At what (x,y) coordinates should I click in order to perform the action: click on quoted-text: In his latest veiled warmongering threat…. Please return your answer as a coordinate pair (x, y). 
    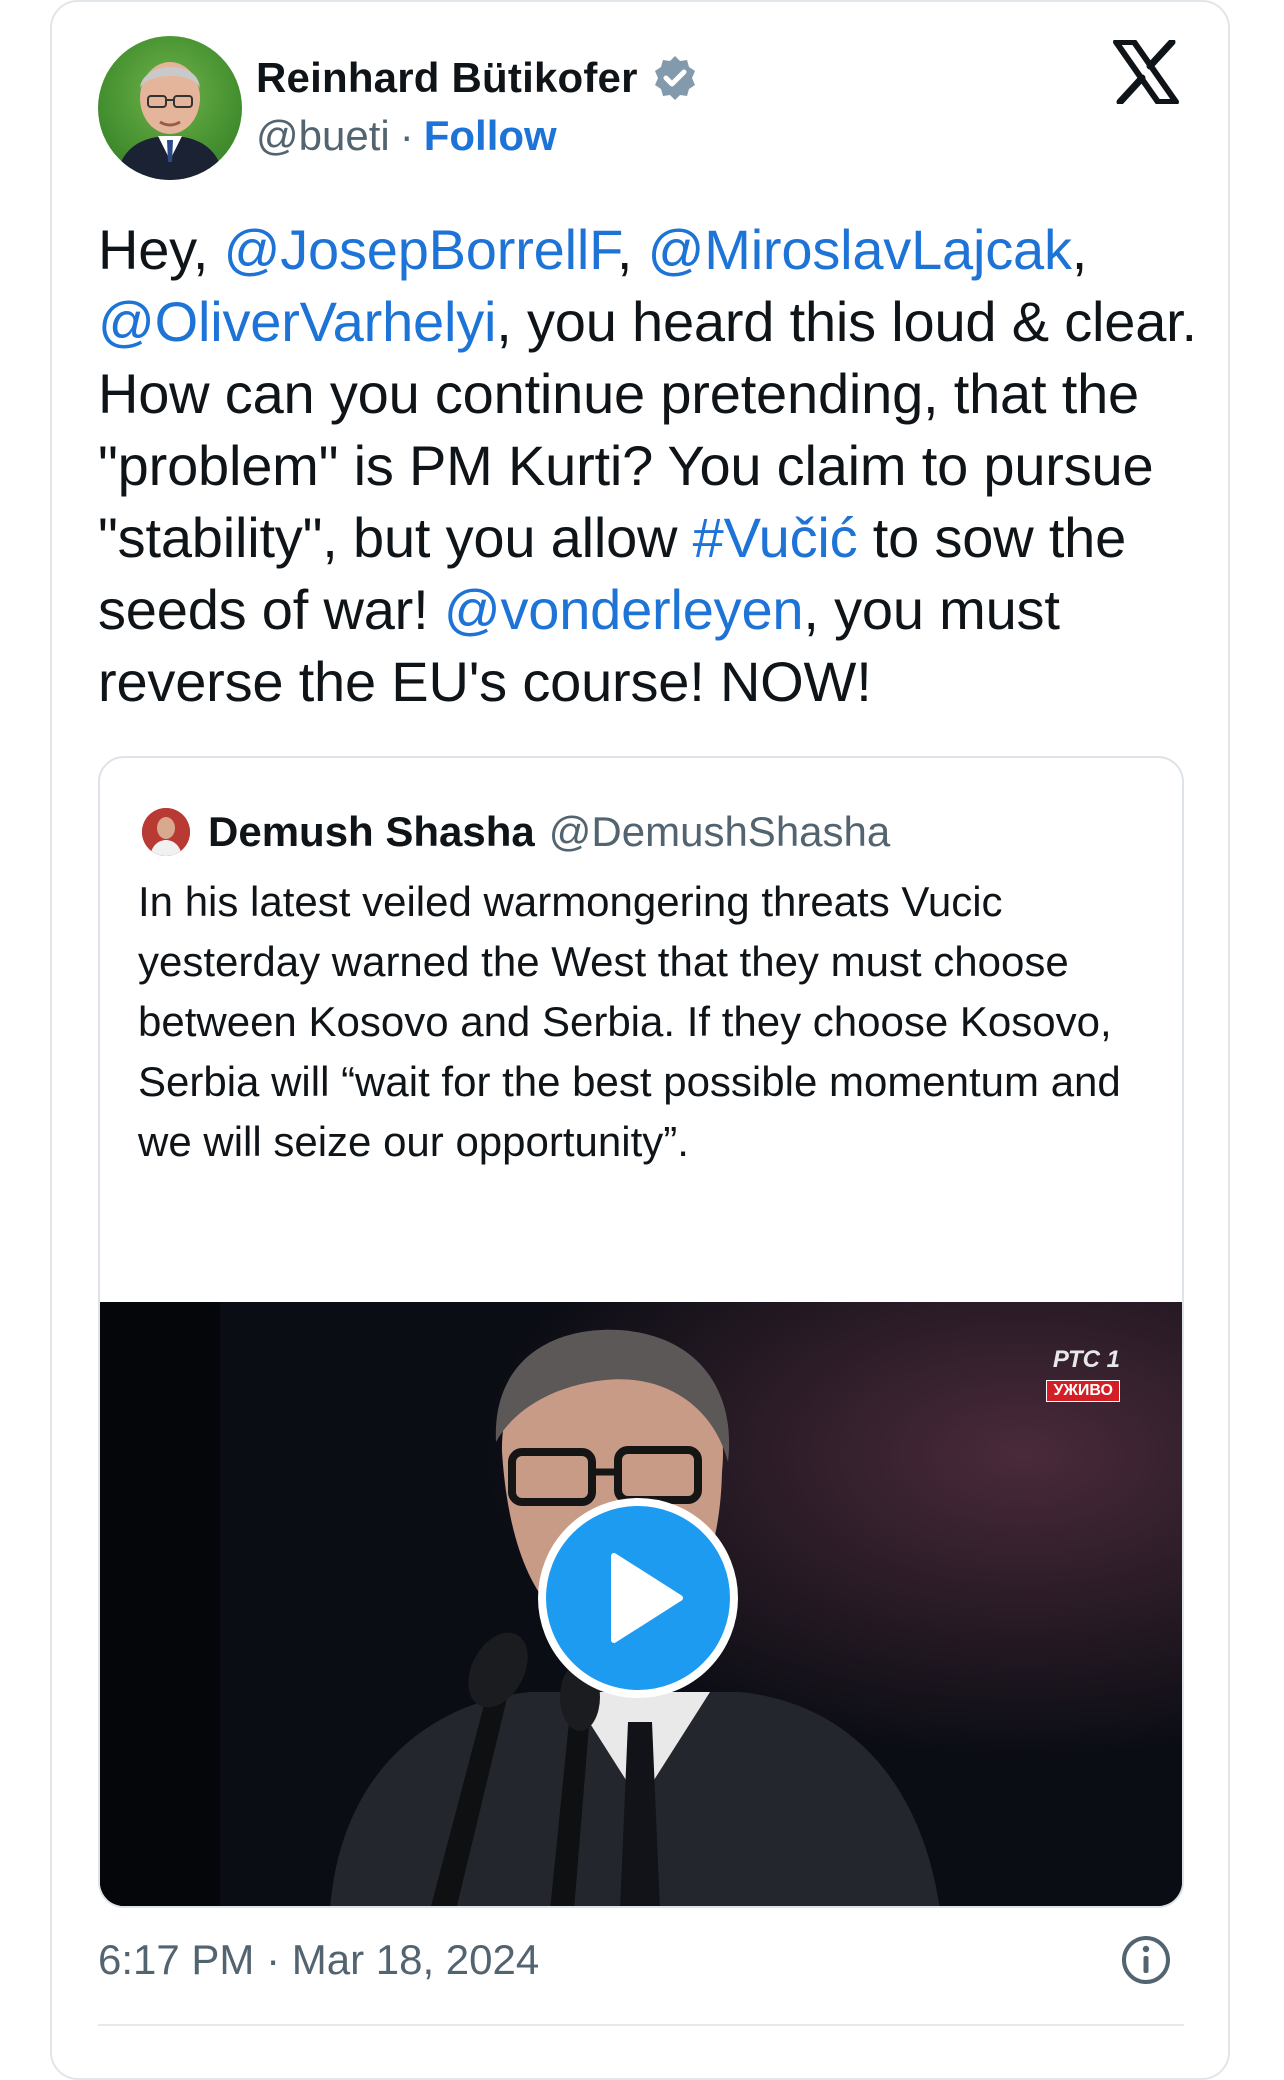
    Looking at the image, I should click on (629, 1021).